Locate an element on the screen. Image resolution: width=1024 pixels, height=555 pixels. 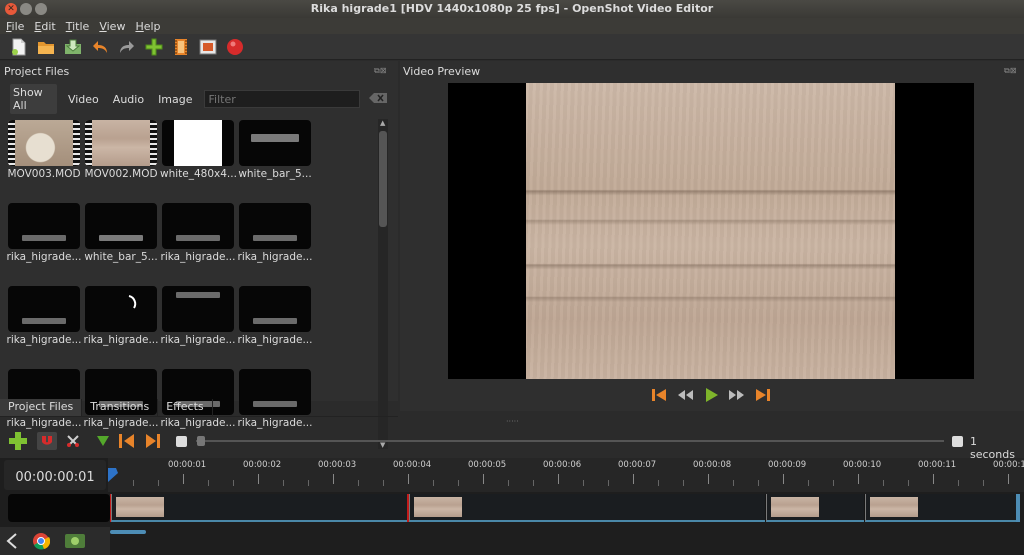
redo-icon is located at coordinates (127, 47).